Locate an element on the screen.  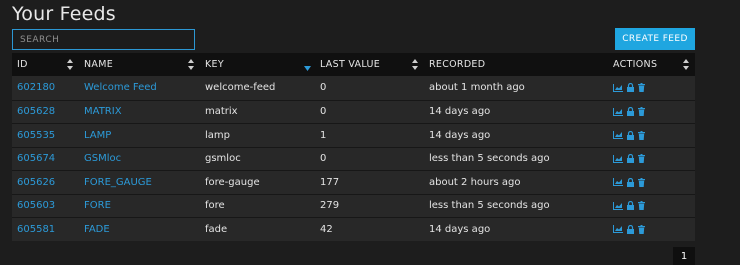
table-row: 605535 LAMP lamp 1 14 days ago is located at coordinates (353, 135).